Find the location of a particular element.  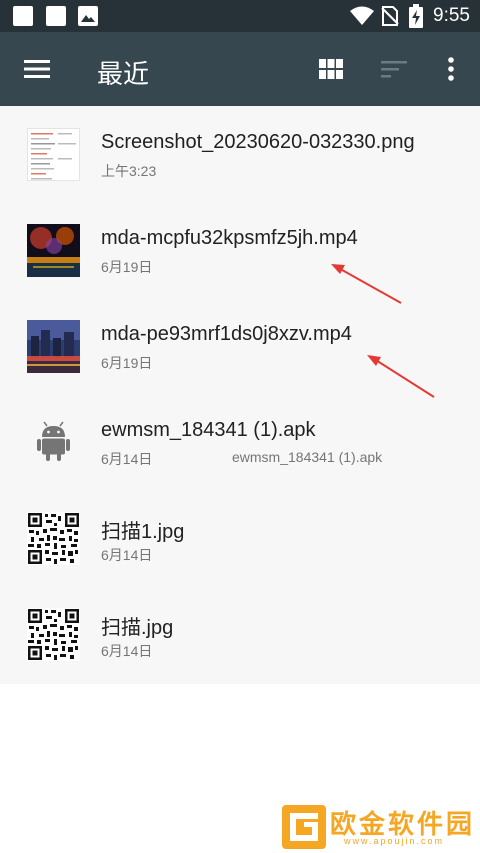

watermark: 欧金软件园 www.apoujin.com is located at coordinates (380, 827).